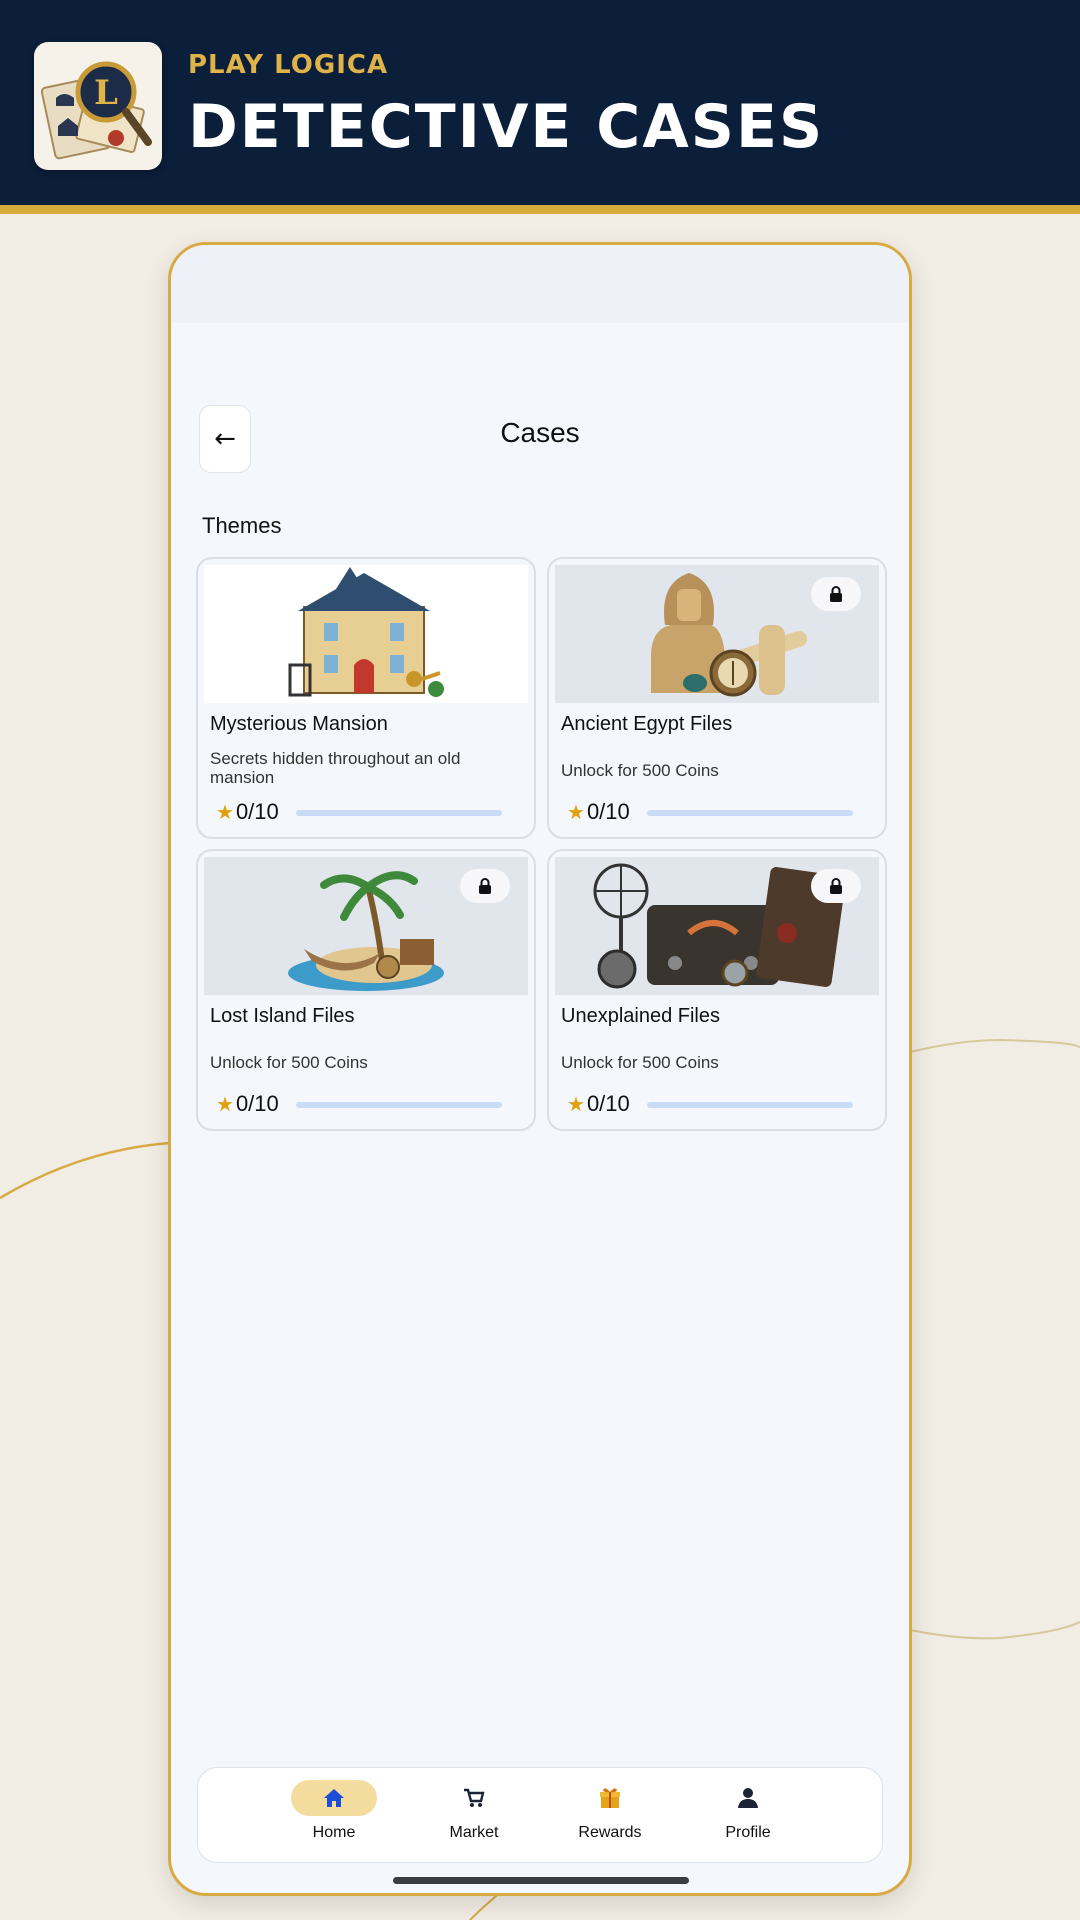  Describe the element at coordinates (610, 1817) in the screenshot. I see `nav-item-rewards: Rewards` at that location.